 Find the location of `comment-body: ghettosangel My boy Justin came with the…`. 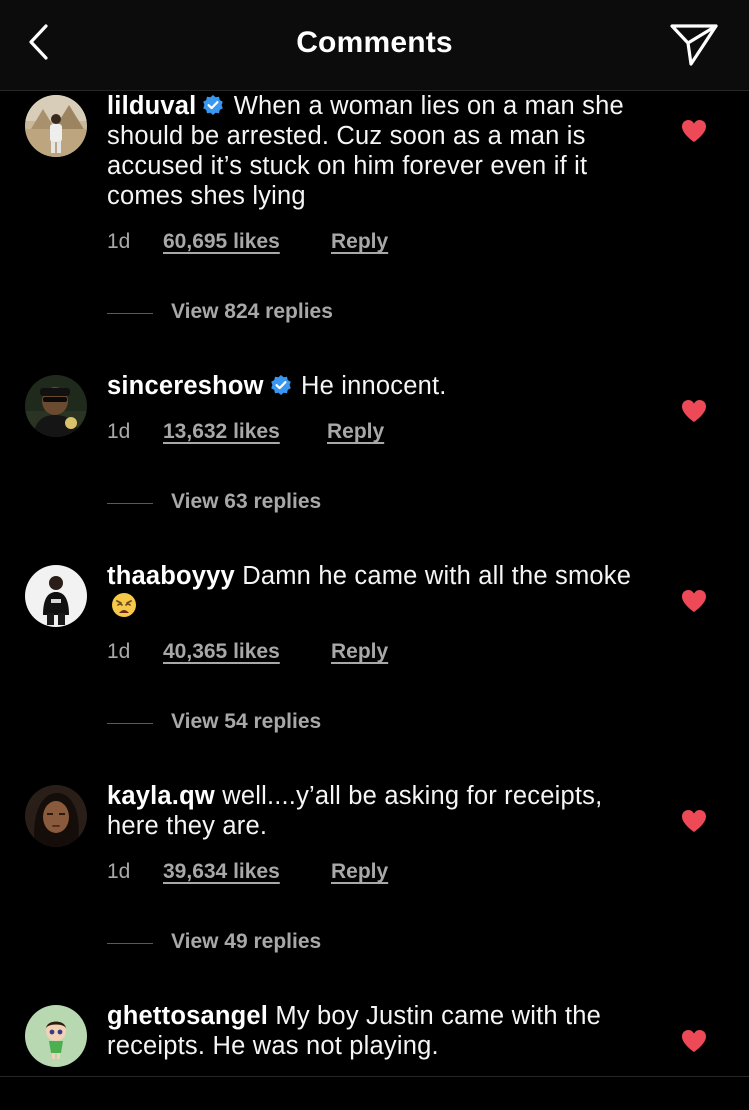

comment-body: ghettosangel My boy Justin came with the… is located at coordinates (379, 1031).